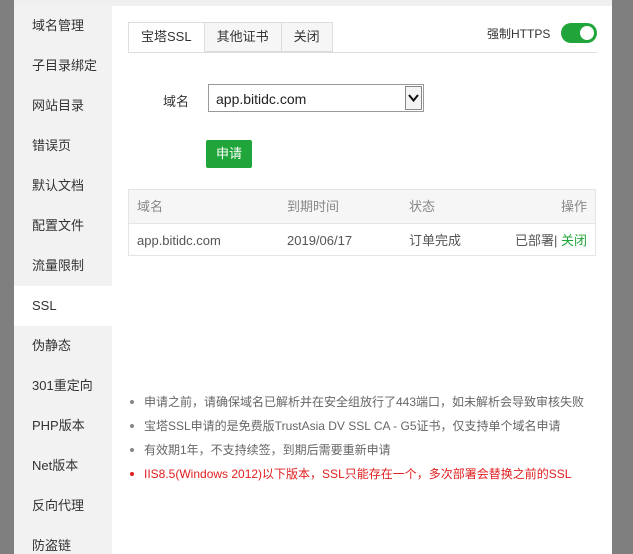 The height and width of the screenshot is (554, 633). Describe the element at coordinates (166, 37) in the screenshot. I see `tab-baota-ssl: 宝塔SSL` at that location.